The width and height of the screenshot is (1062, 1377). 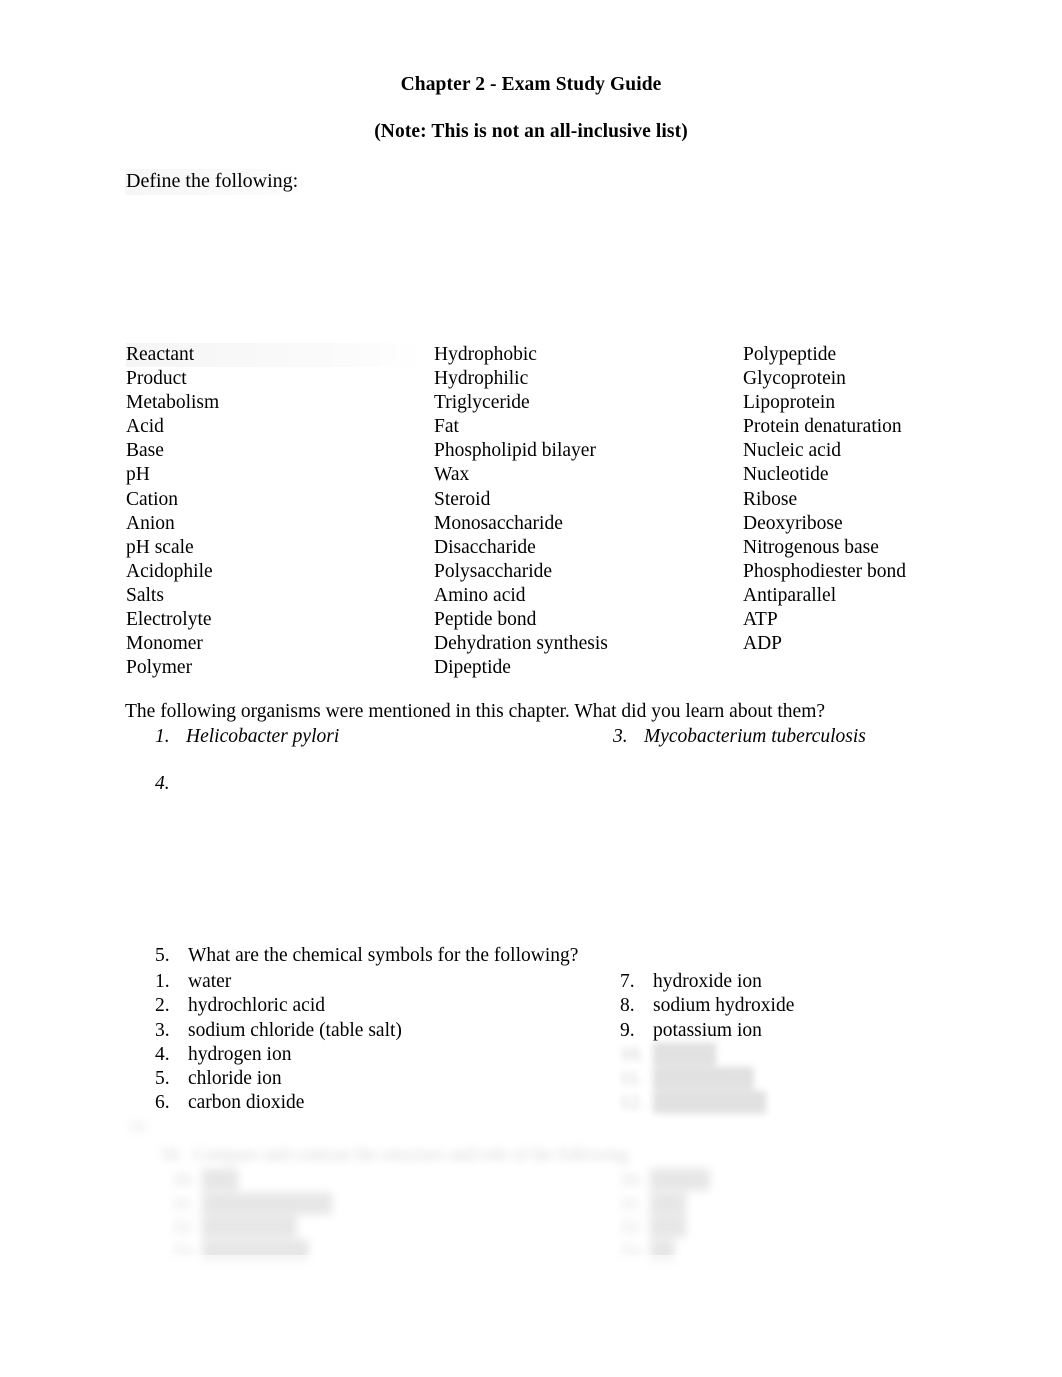 What do you see at coordinates (480, 595) in the screenshot?
I see `term-item: Amino acid` at bounding box center [480, 595].